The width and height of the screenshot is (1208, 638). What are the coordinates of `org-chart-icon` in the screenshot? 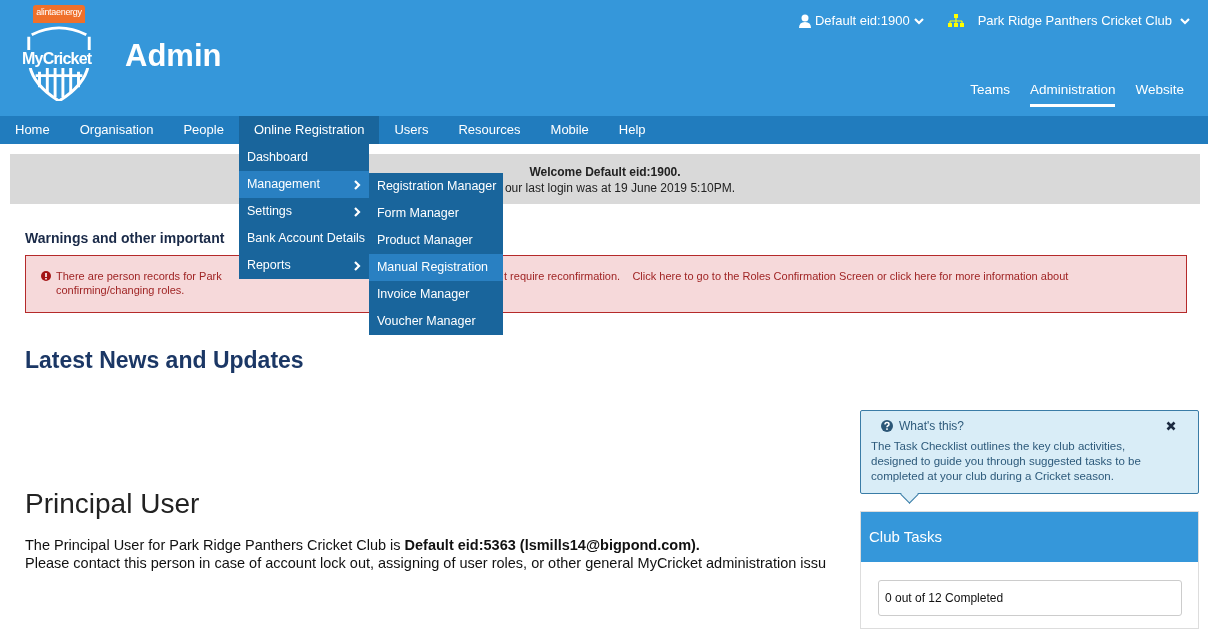 It's located at (955, 20).